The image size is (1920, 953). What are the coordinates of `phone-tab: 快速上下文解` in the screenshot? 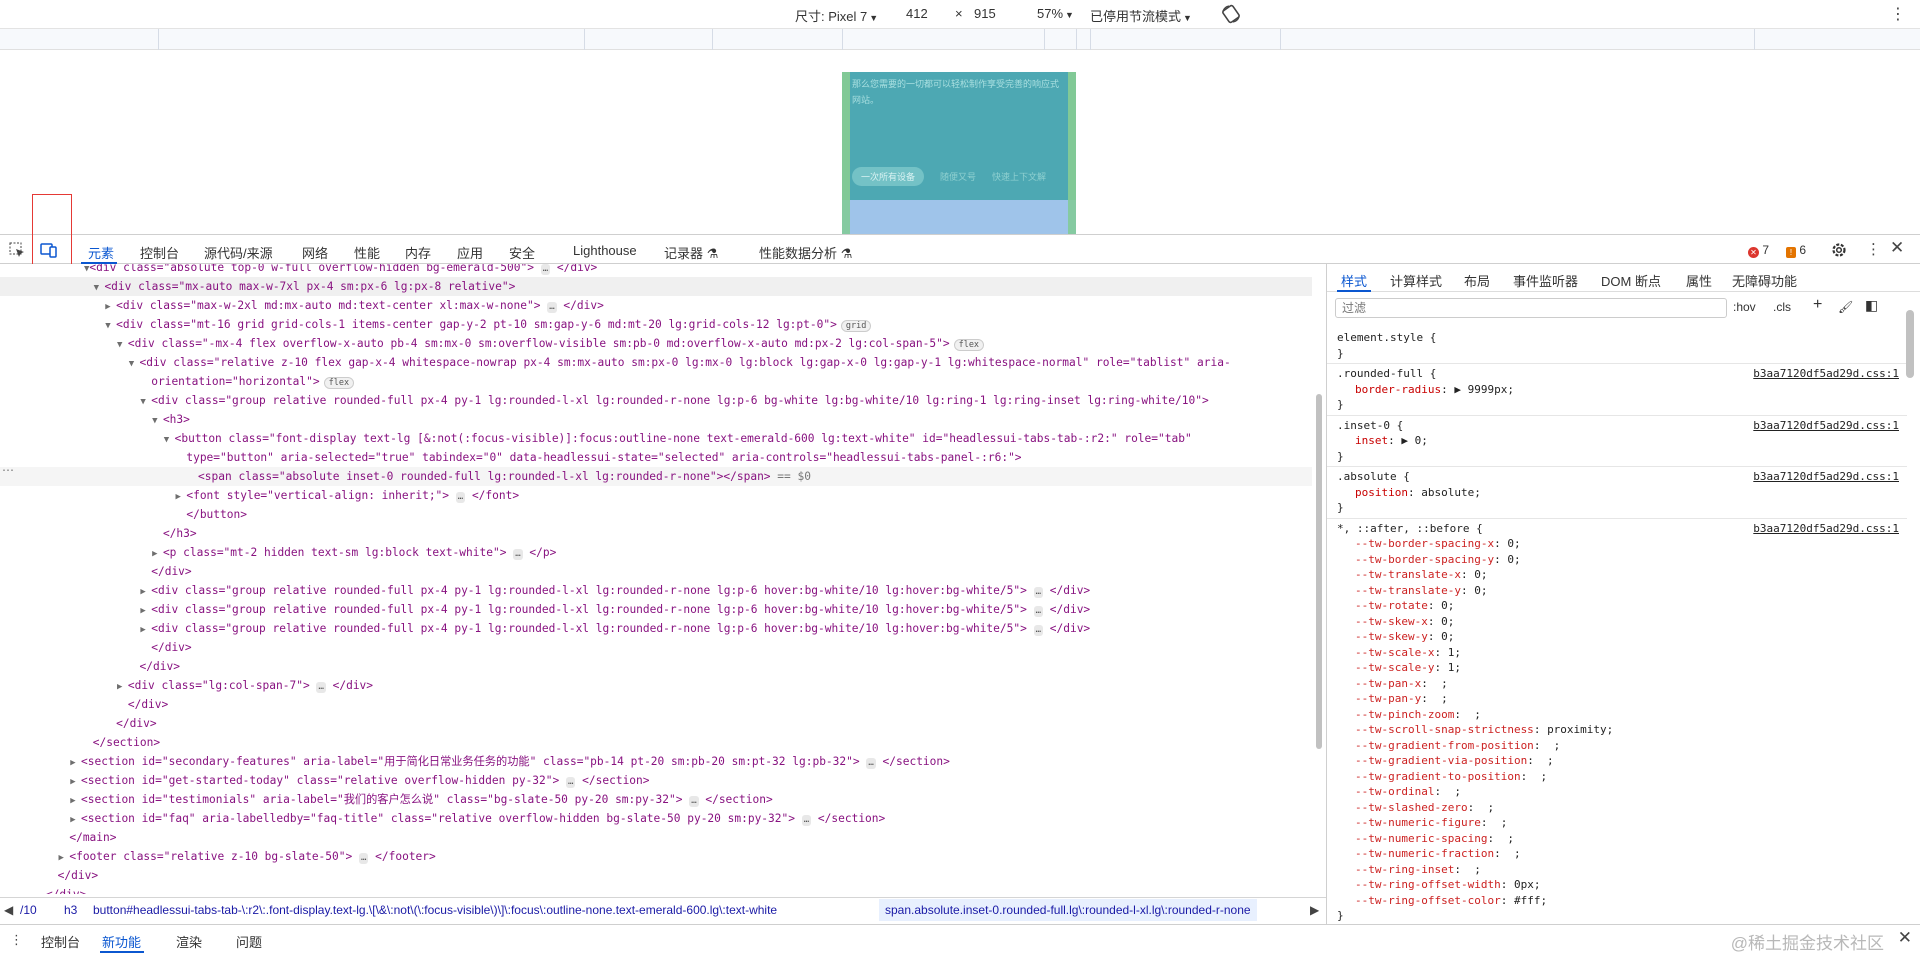 It's located at (1019, 176).